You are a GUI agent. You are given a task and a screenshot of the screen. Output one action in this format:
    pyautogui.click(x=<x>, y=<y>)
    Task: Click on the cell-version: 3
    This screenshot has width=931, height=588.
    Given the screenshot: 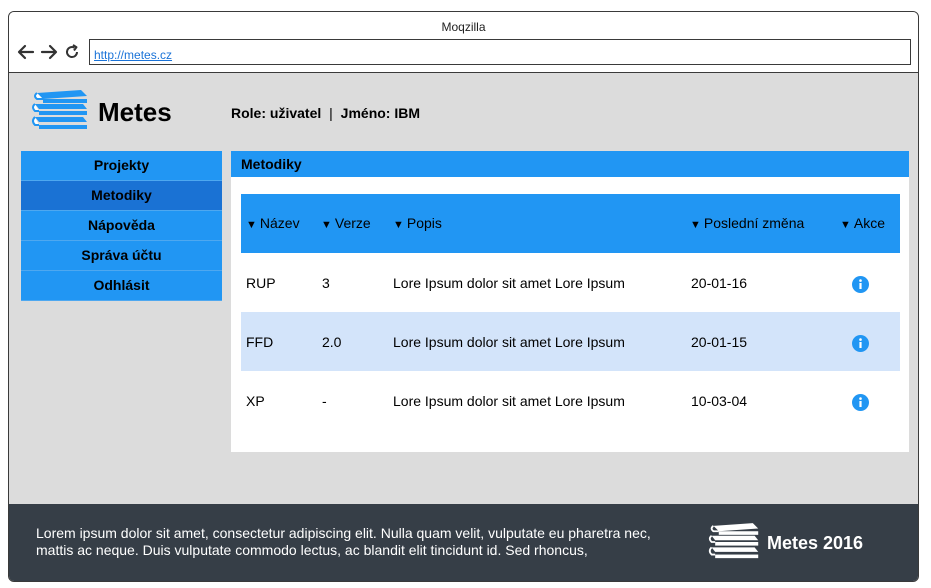 What is the action you would take?
    pyautogui.click(x=326, y=283)
    